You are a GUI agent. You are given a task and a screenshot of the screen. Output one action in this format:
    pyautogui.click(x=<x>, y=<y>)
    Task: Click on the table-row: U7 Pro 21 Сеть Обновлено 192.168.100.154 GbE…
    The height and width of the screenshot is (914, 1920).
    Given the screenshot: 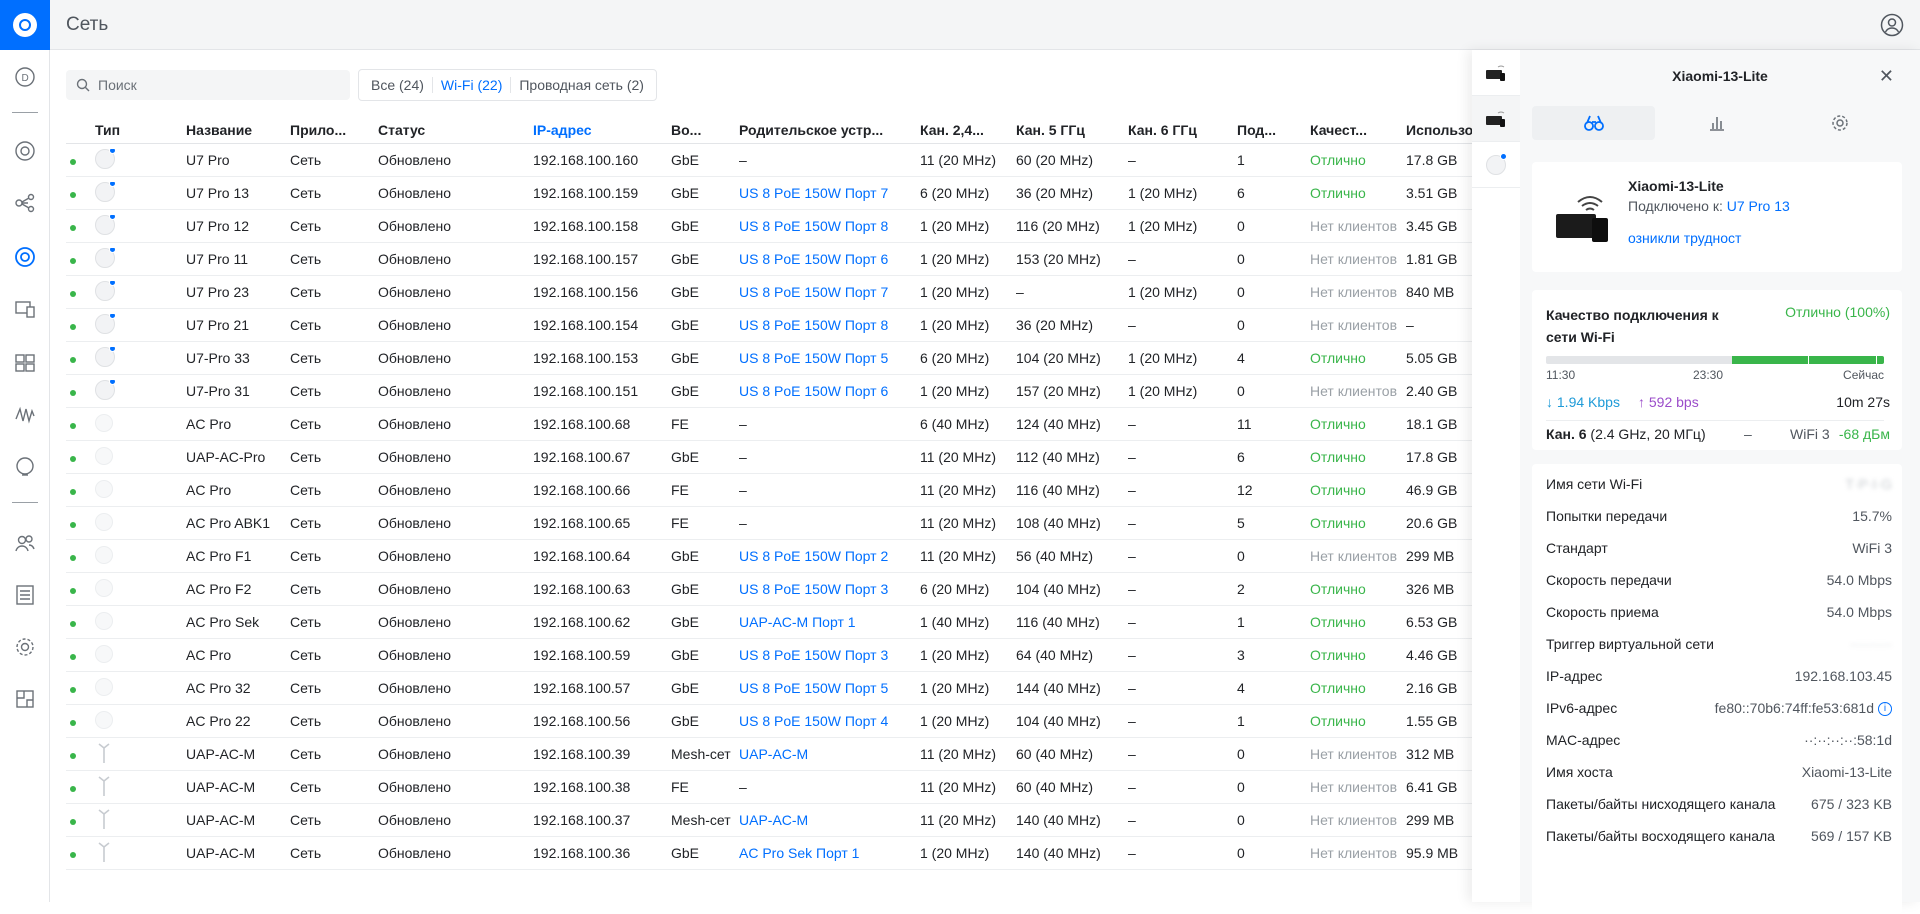 What is the action you would take?
    pyautogui.click(x=796, y=325)
    